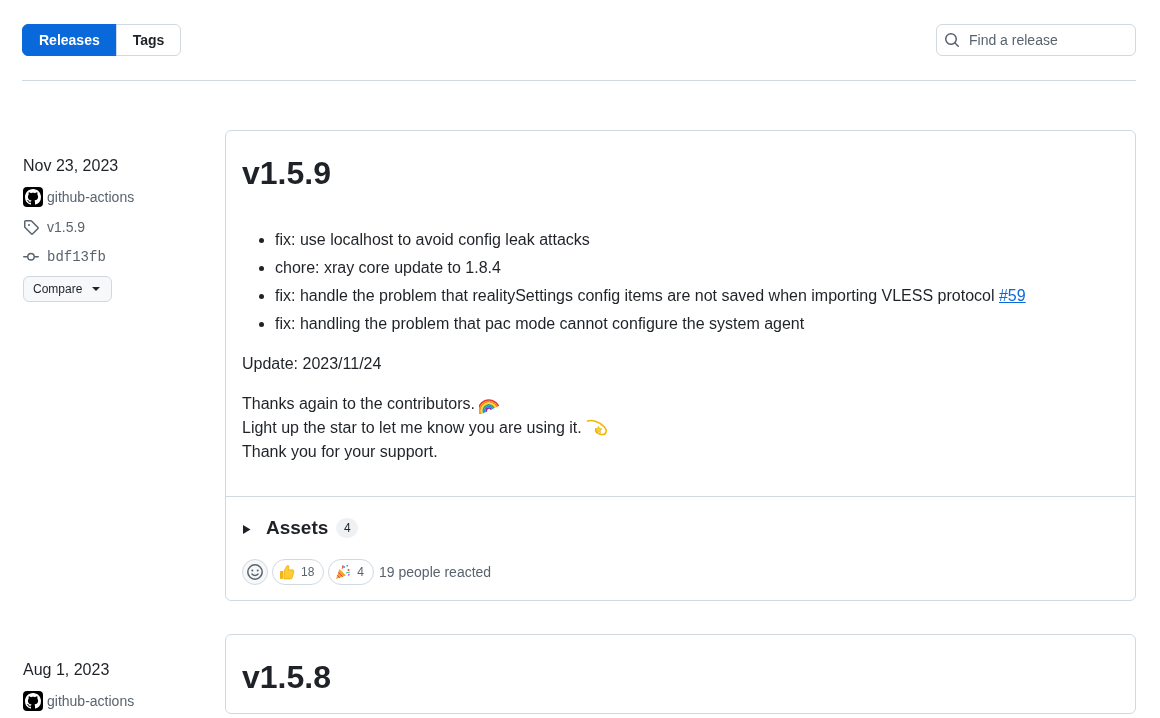  I want to click on release-date: Nov 23, 2023, so click(71, 166).